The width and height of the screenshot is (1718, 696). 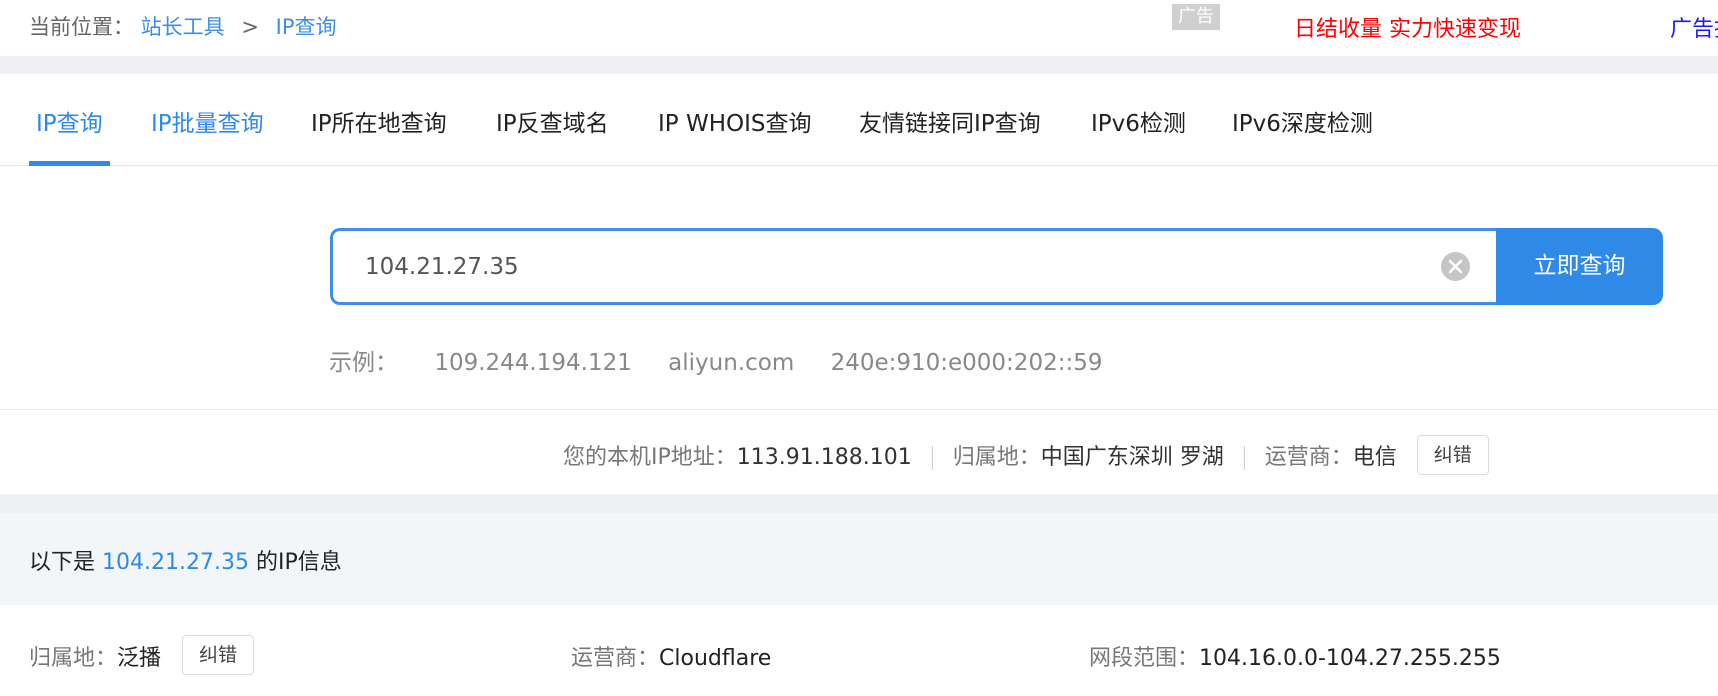 What do you see at coordinates (552, 121) in the screenshot?
I see `tab-ip-reverse-domain: IP反查域名` at bounding box center [552, 121].